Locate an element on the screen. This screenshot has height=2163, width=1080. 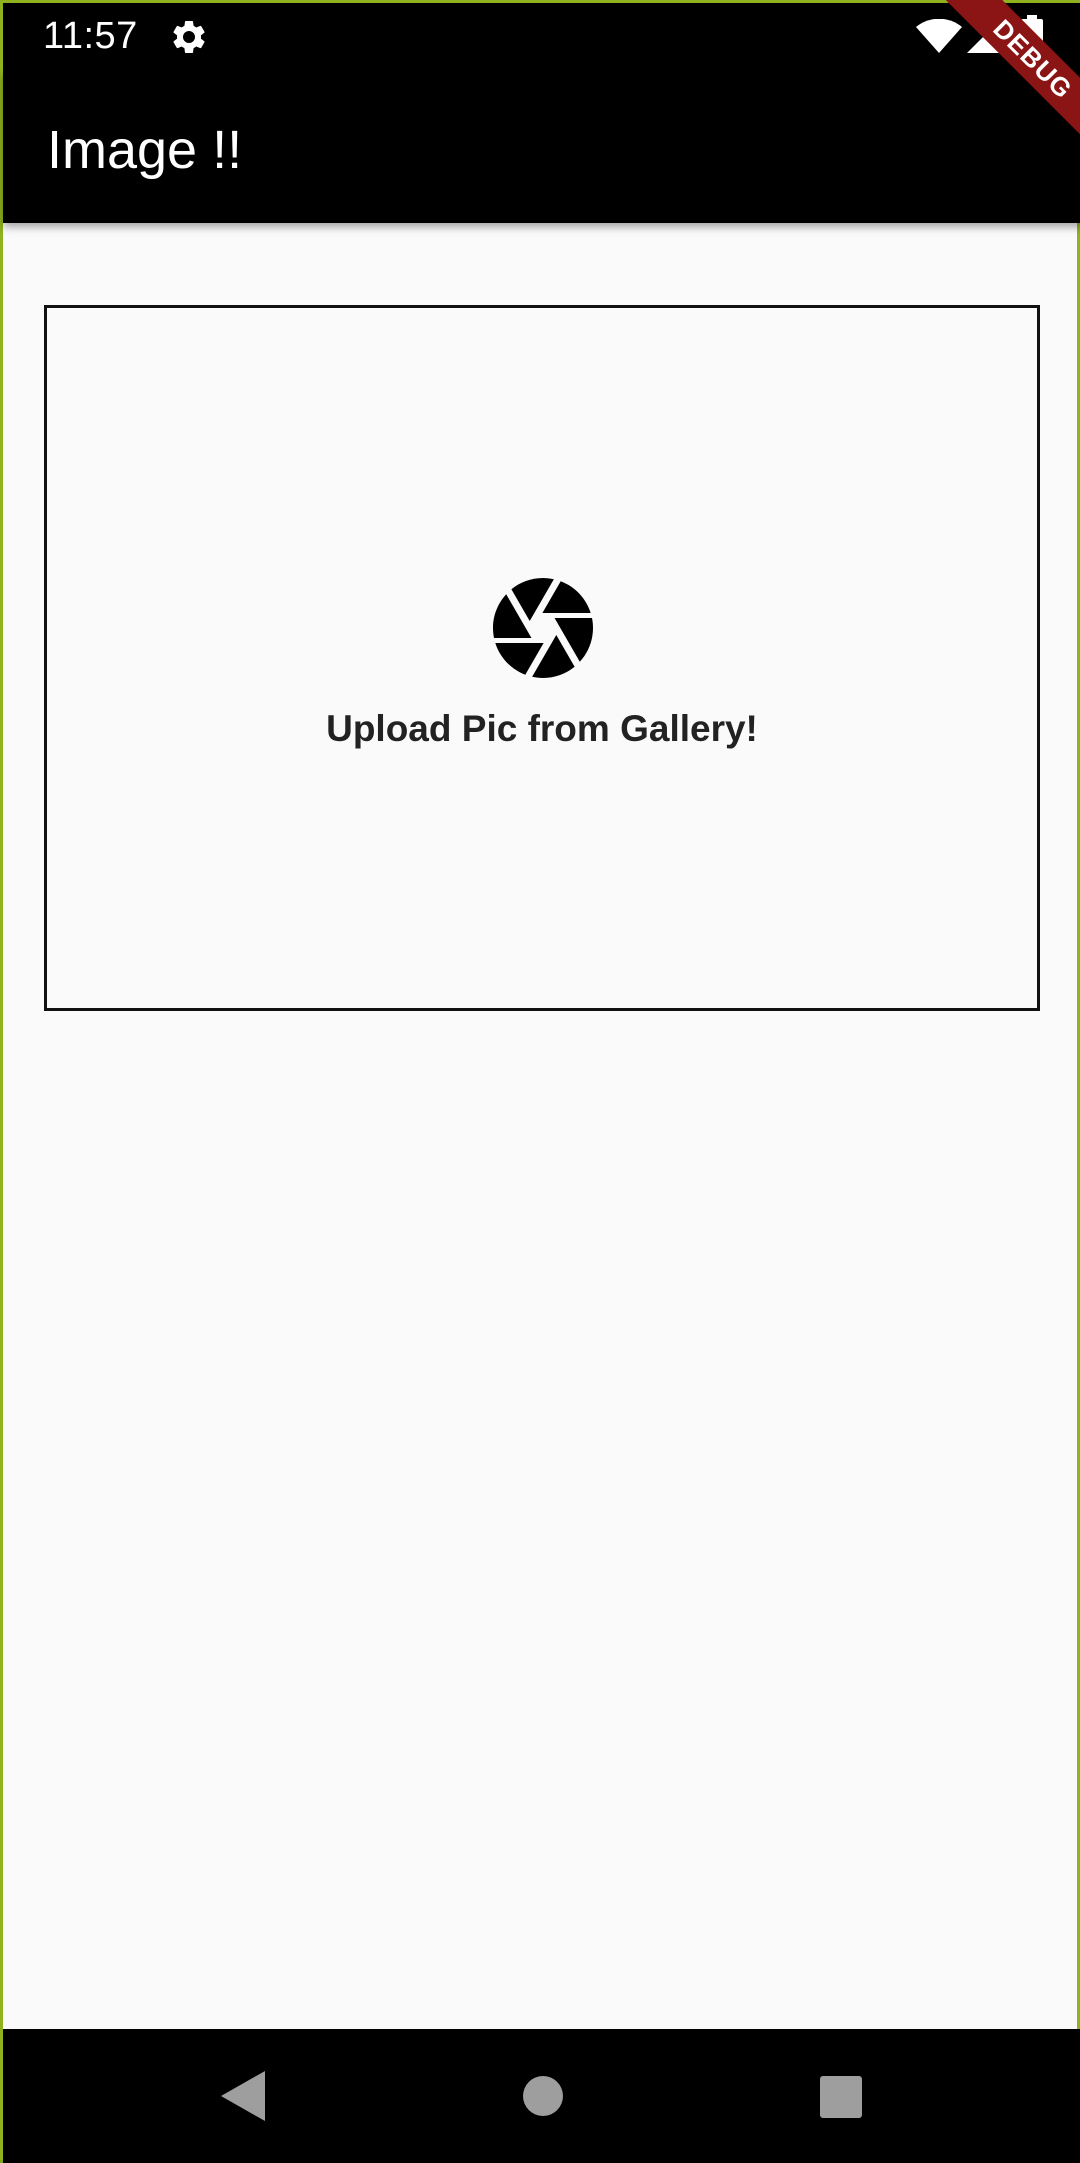
gear-icon is located at coordinates (189, 36).